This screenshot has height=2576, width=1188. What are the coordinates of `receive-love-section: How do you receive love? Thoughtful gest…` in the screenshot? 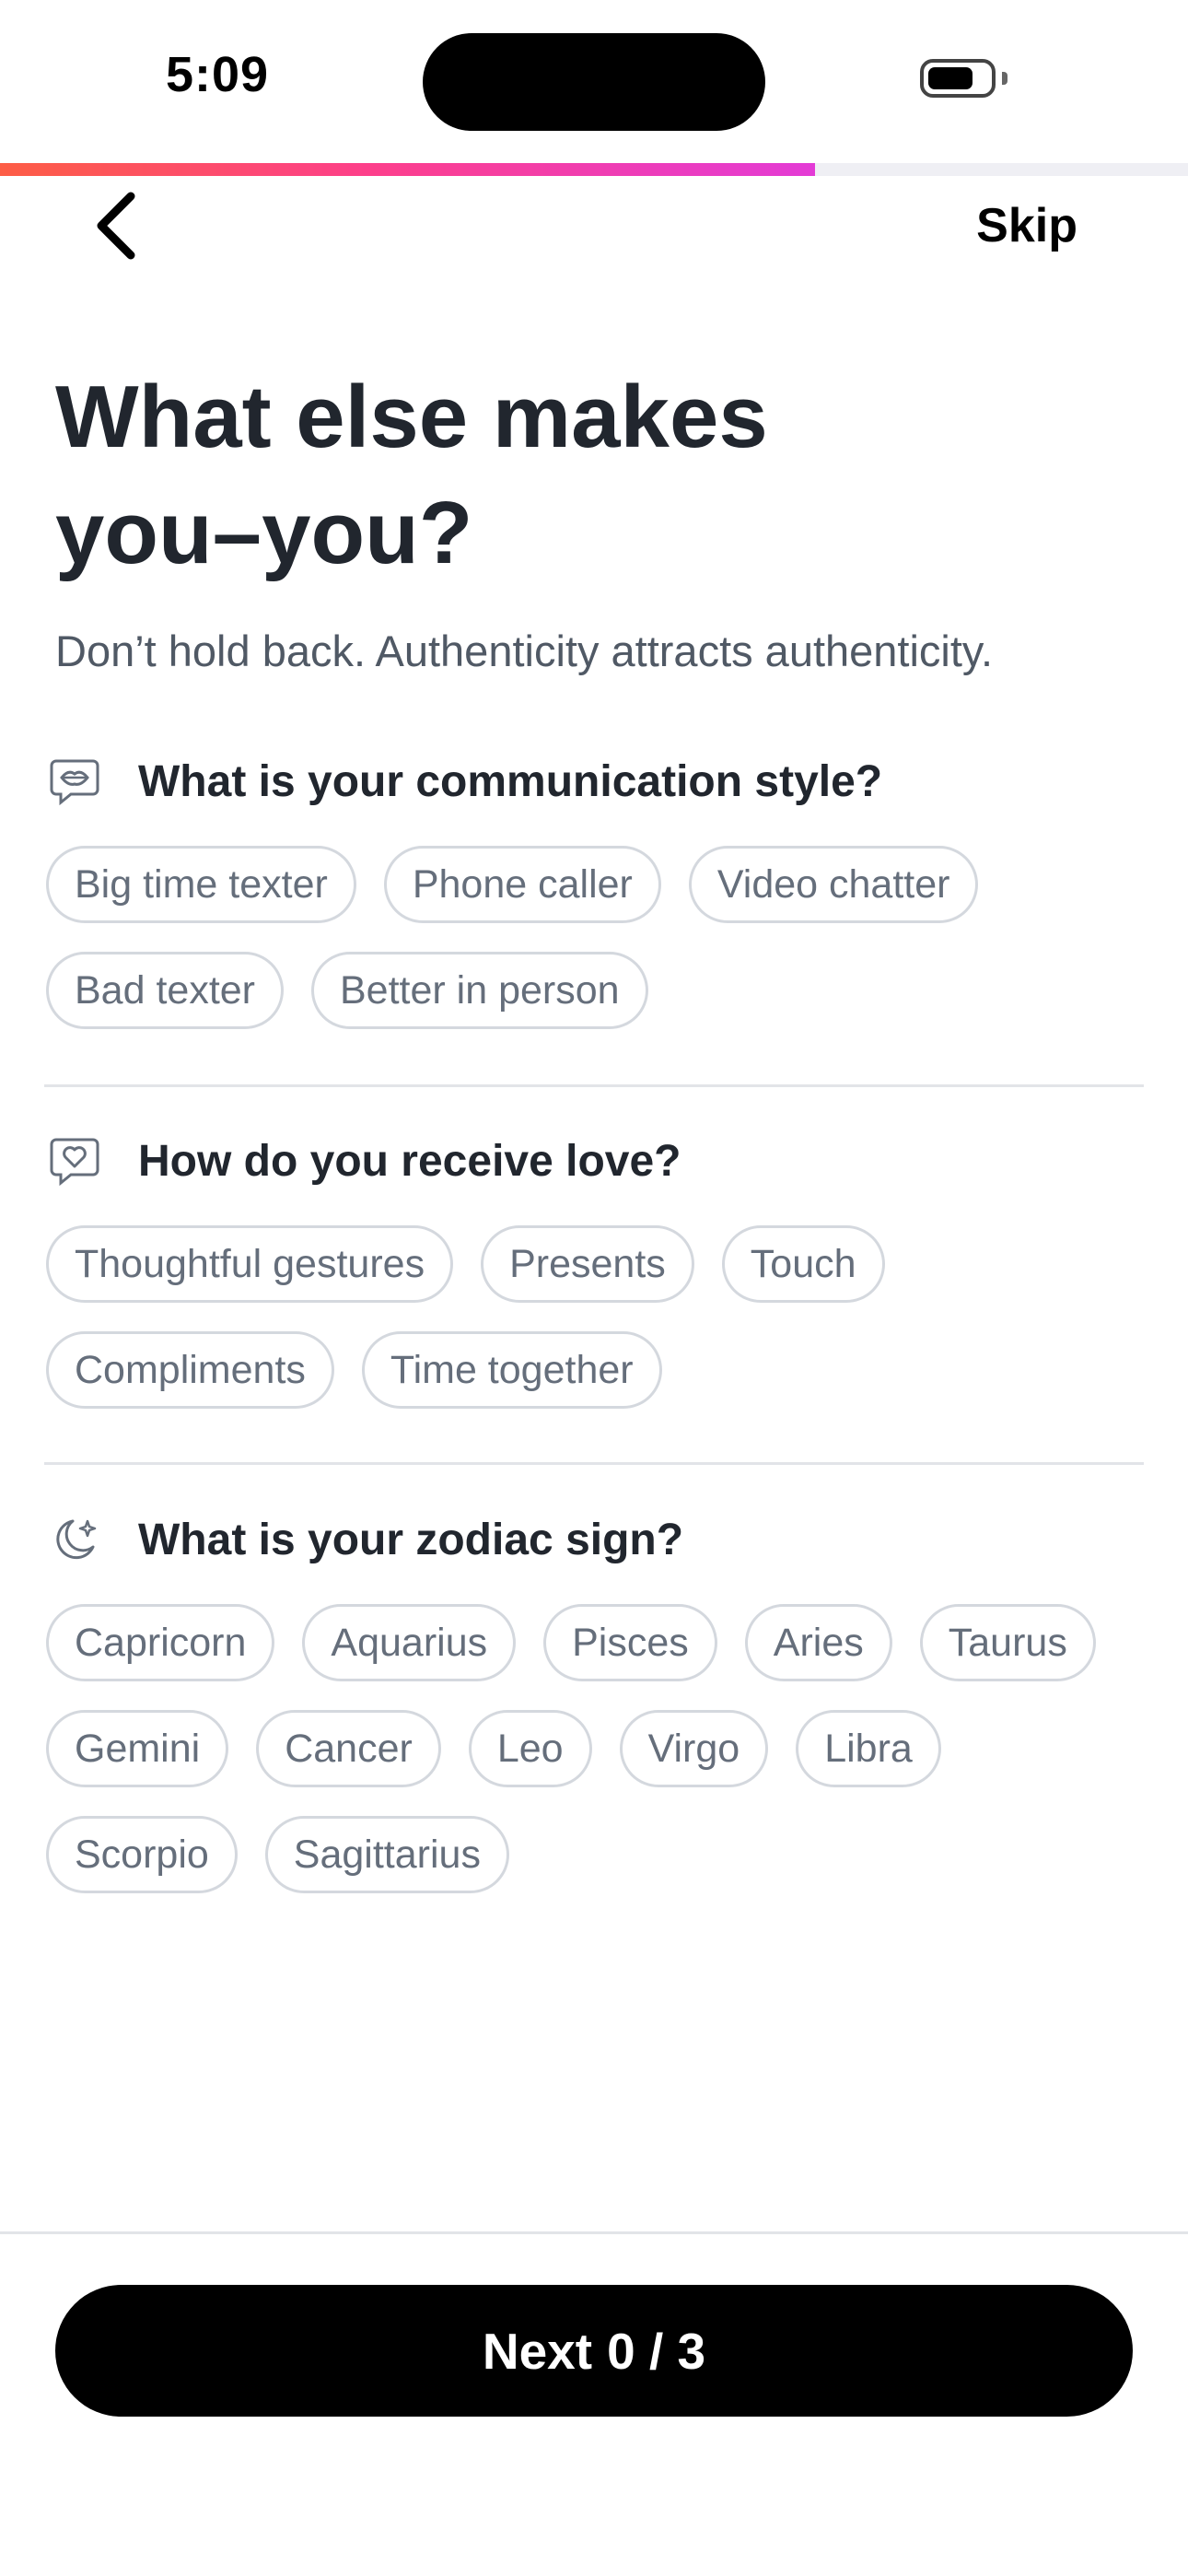 It's located at (594, 1266).